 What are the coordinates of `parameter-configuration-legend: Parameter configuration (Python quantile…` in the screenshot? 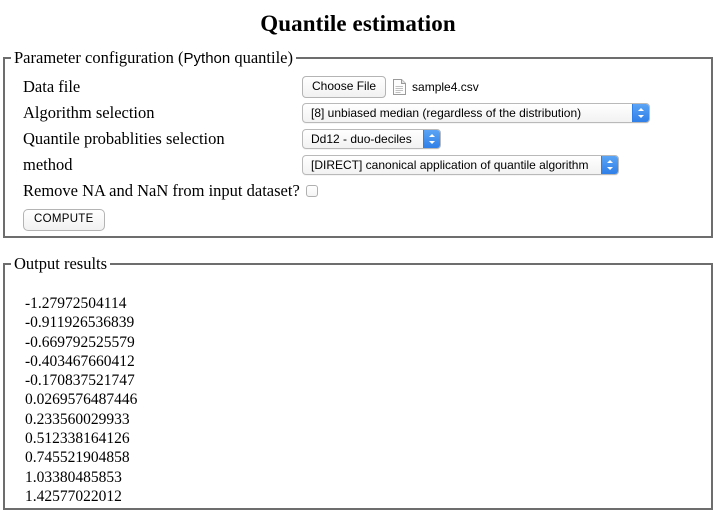 It's located at (153, 58).